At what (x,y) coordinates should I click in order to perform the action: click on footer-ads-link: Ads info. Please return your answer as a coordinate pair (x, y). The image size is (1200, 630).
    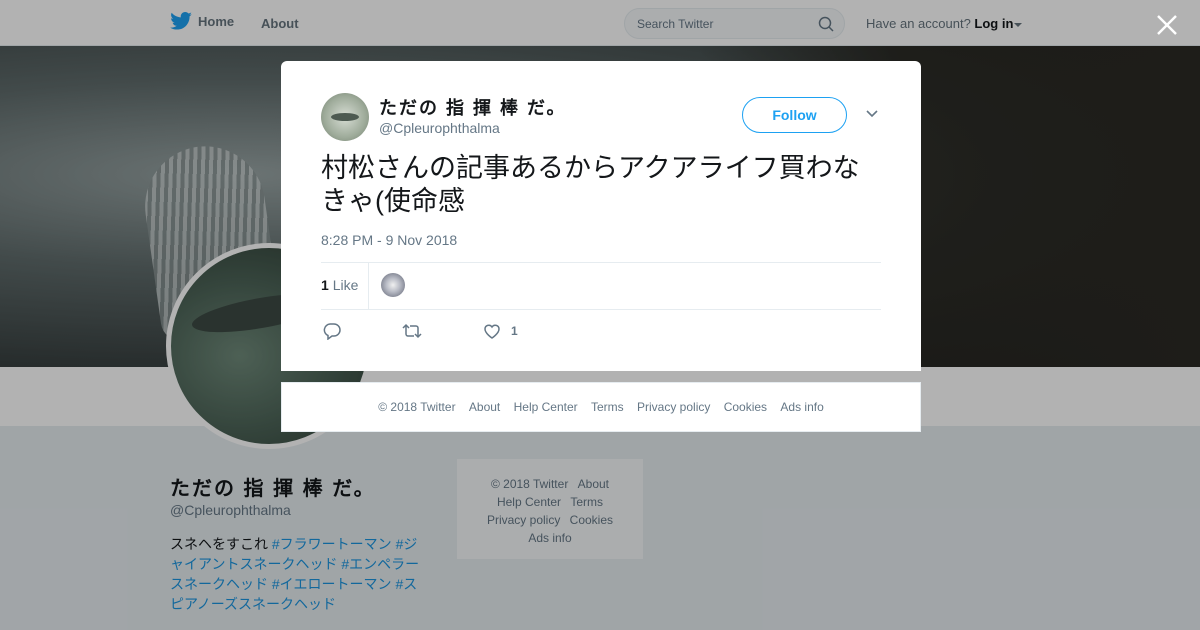
    Looking at the image, I should click on (801, 407).